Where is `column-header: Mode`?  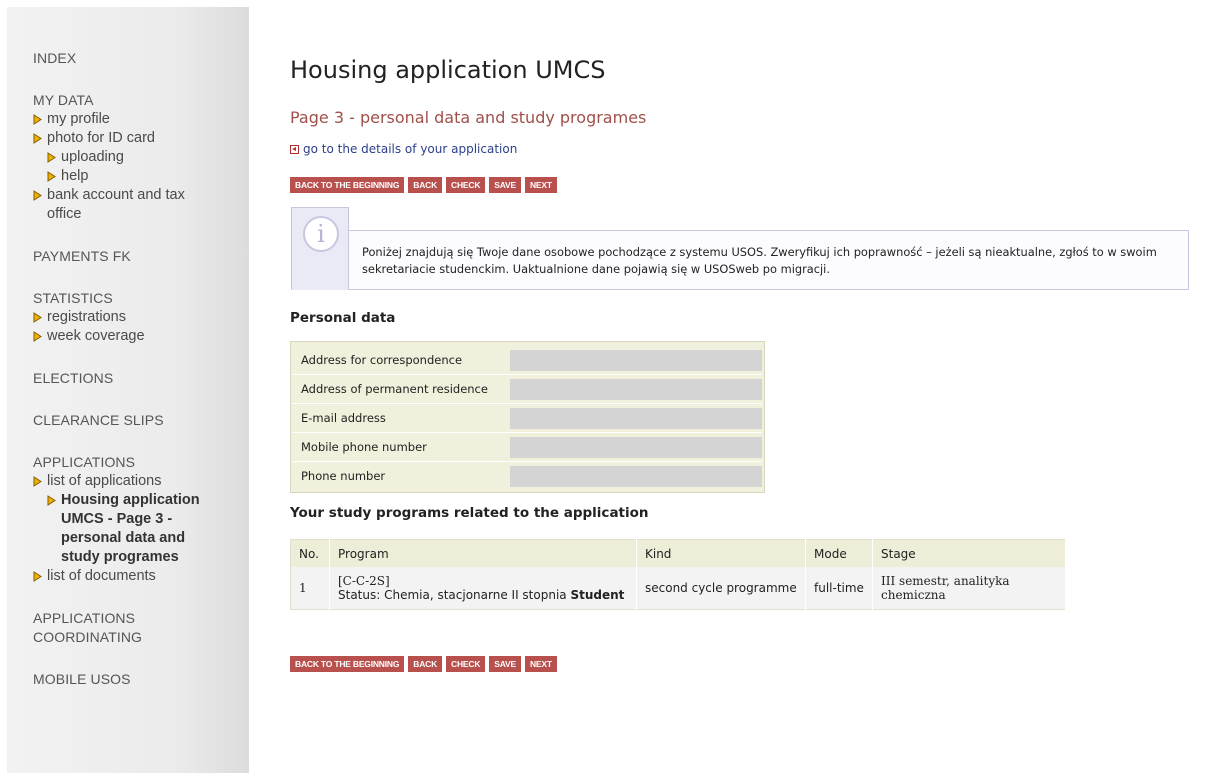 column-header: Mode is located at coordinates (839, 553).